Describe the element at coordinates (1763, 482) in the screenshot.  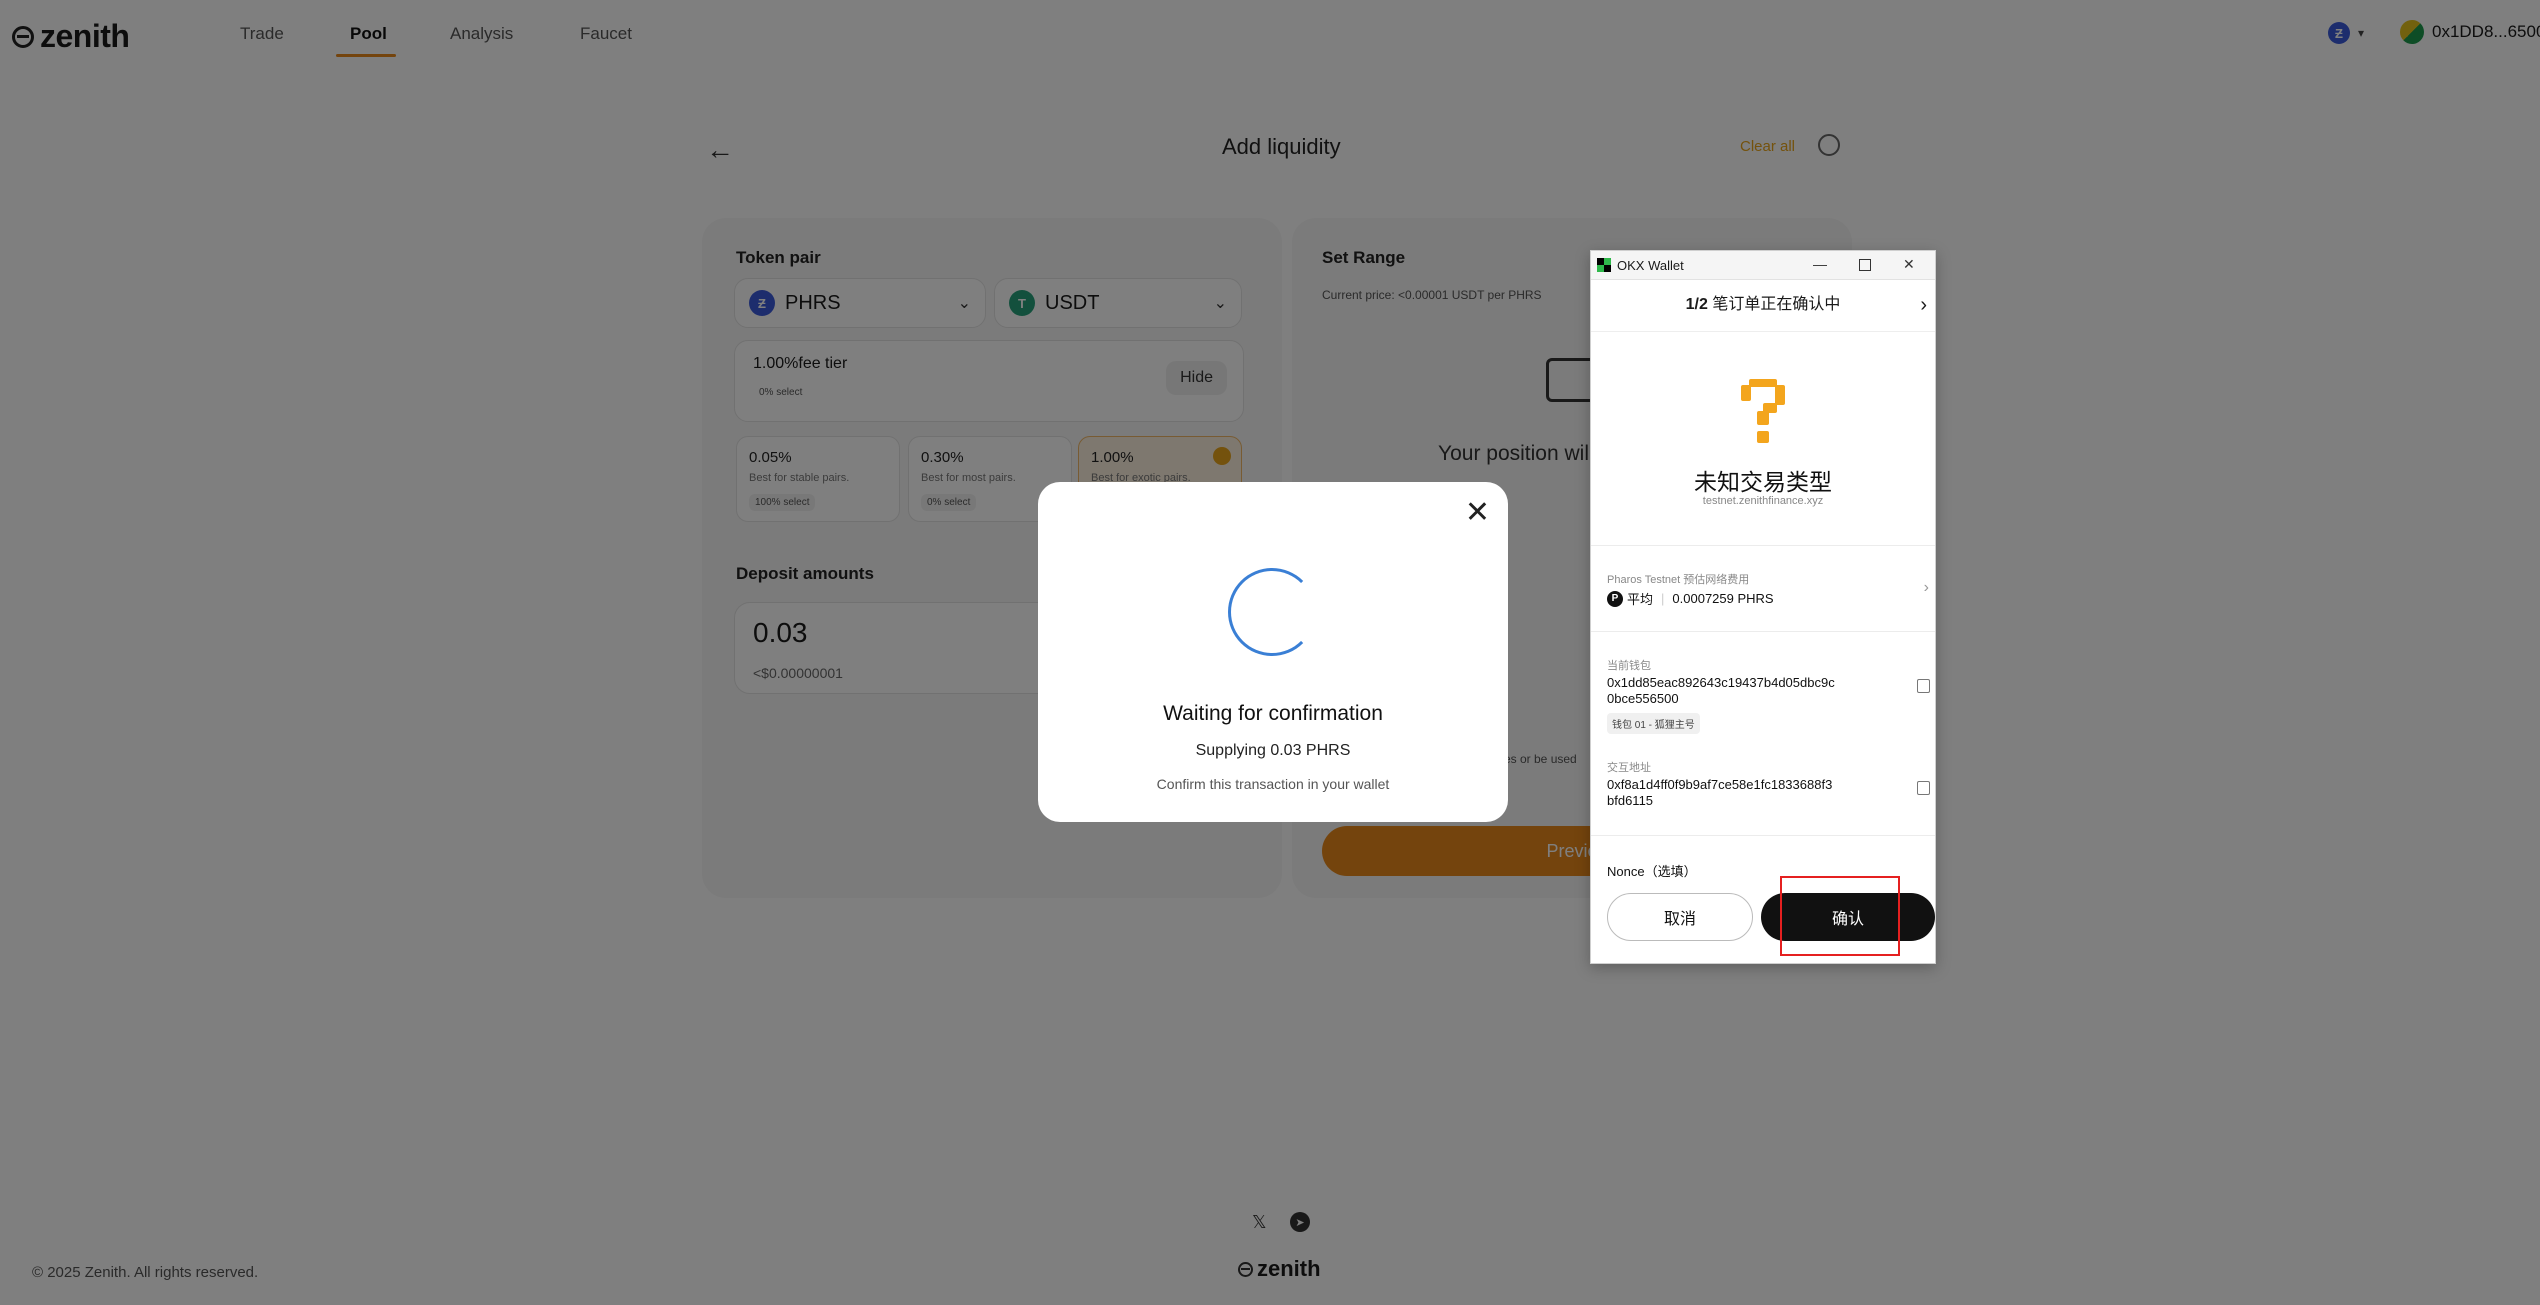
I see `okx-transaction-type: 未知交易类型` at that location.